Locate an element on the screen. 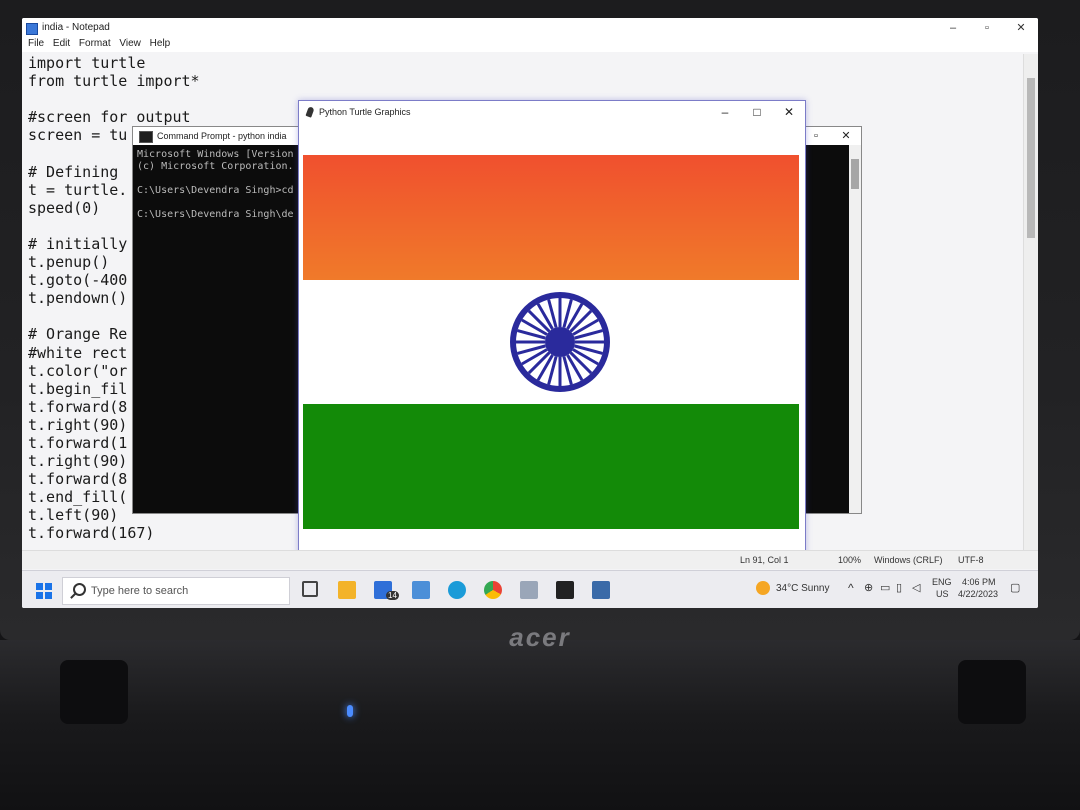 This screenshot has height=810, width=1080. network-icon: ⊕ is located at coordinates (868, 587).